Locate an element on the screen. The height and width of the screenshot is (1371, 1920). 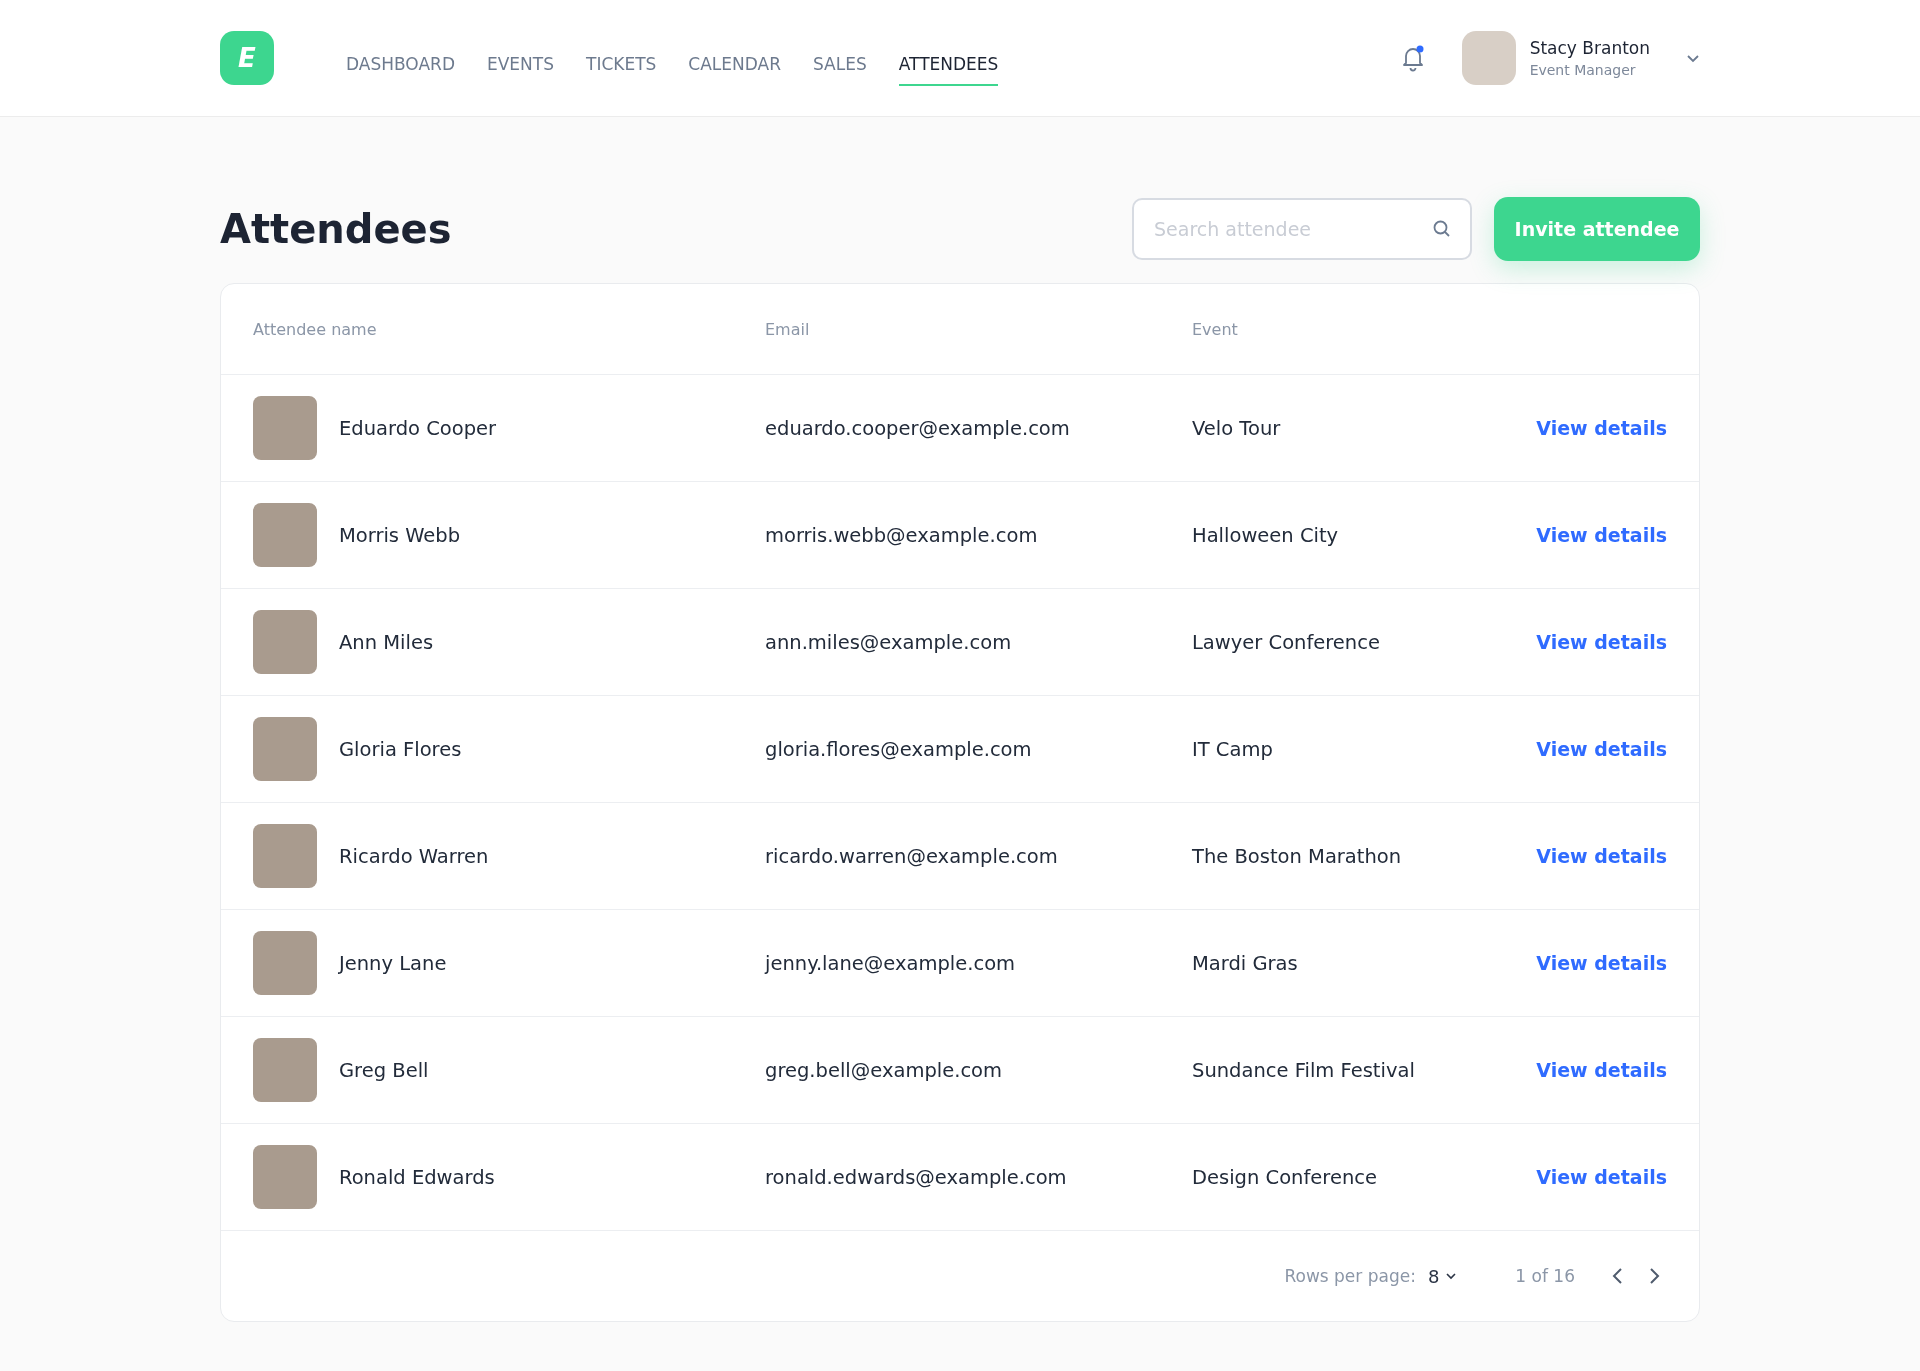
event-cell-text: Lawyer Conference is located at coordinates (1286, 642).